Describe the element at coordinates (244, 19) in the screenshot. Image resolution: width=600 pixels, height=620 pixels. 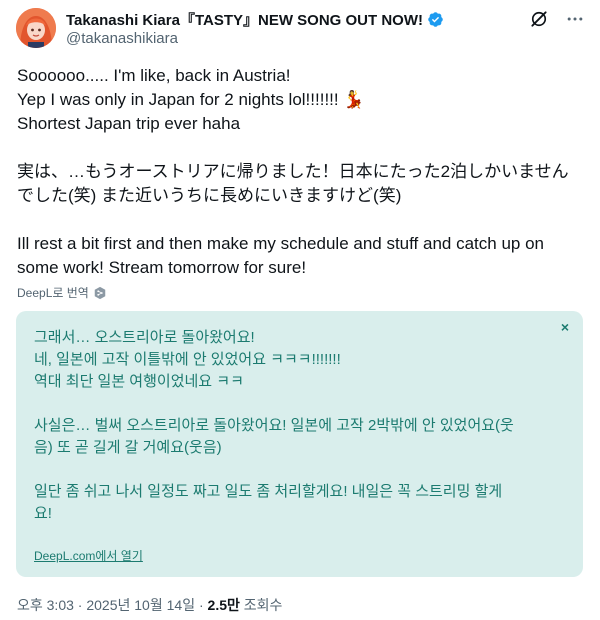
I see `display-name: Takanashi Kiara『TASTY』NEW SONG OUT NOW!` at that location.